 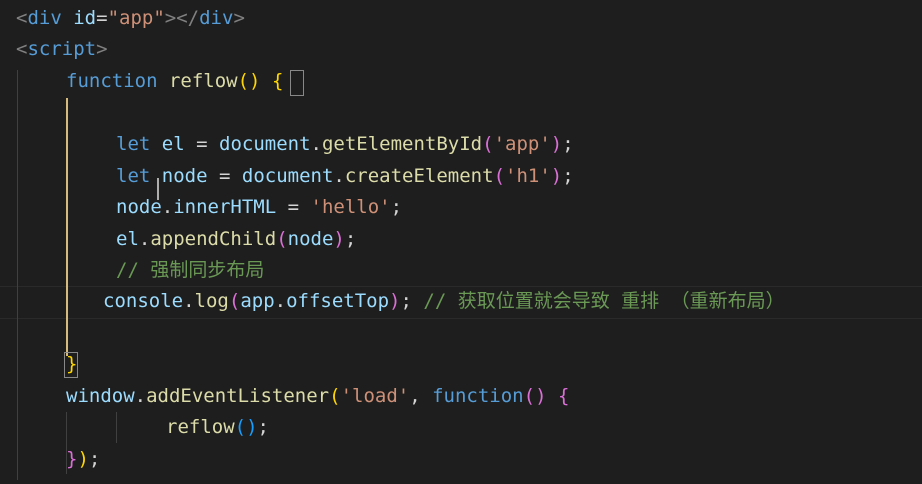 What do you see at coordinates (211, 301) in the screenshot?
I see `code-token: log` at bounding box center [211, 301].